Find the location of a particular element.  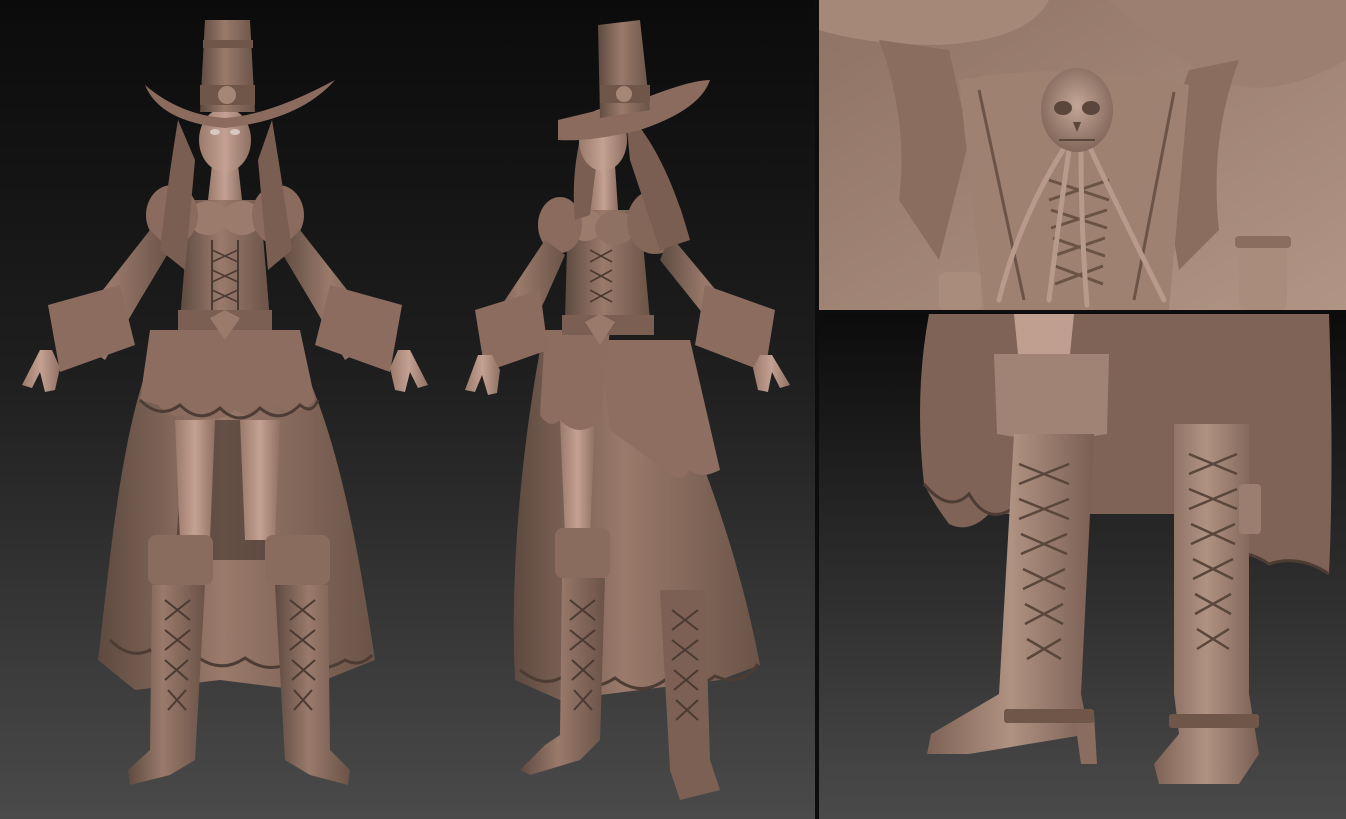

corset-closeup-render is located at coordinates (1082, 155).